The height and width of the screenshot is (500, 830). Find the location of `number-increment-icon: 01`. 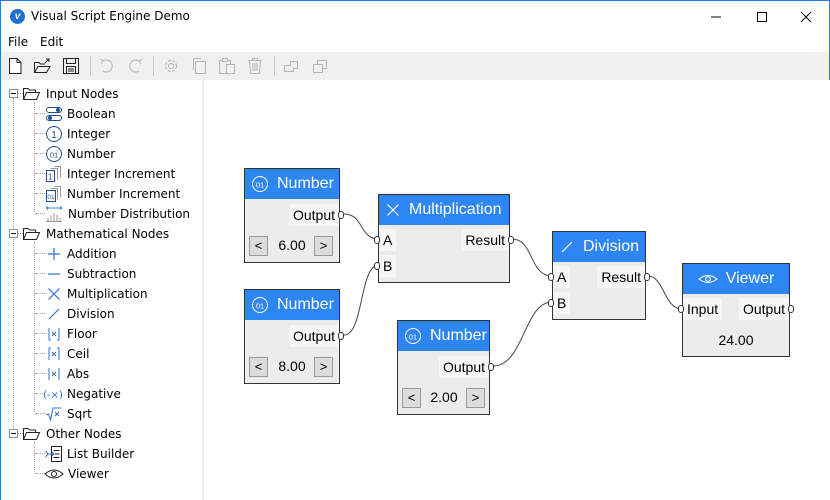

number-increment-icon: 01 is located at coordinates (53, 194).